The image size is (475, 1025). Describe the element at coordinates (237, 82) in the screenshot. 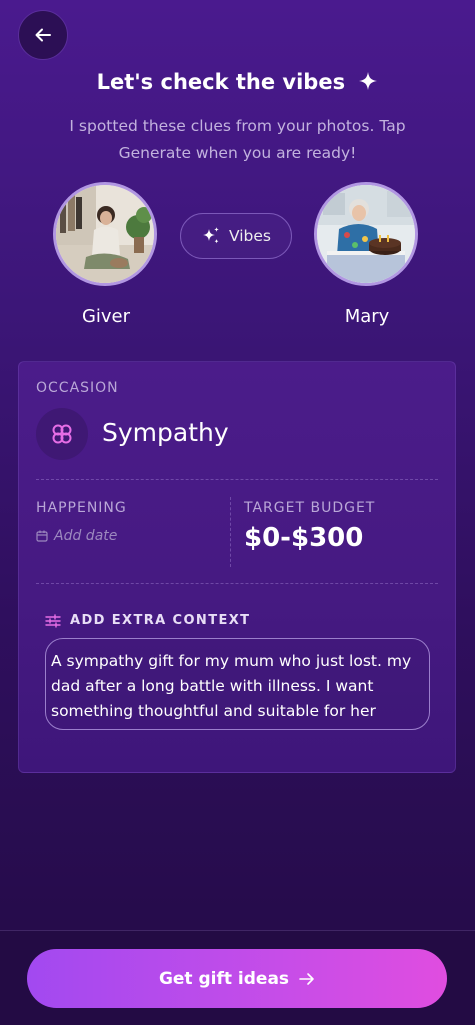

I see `page-title: Let's check the vibes` at that location.